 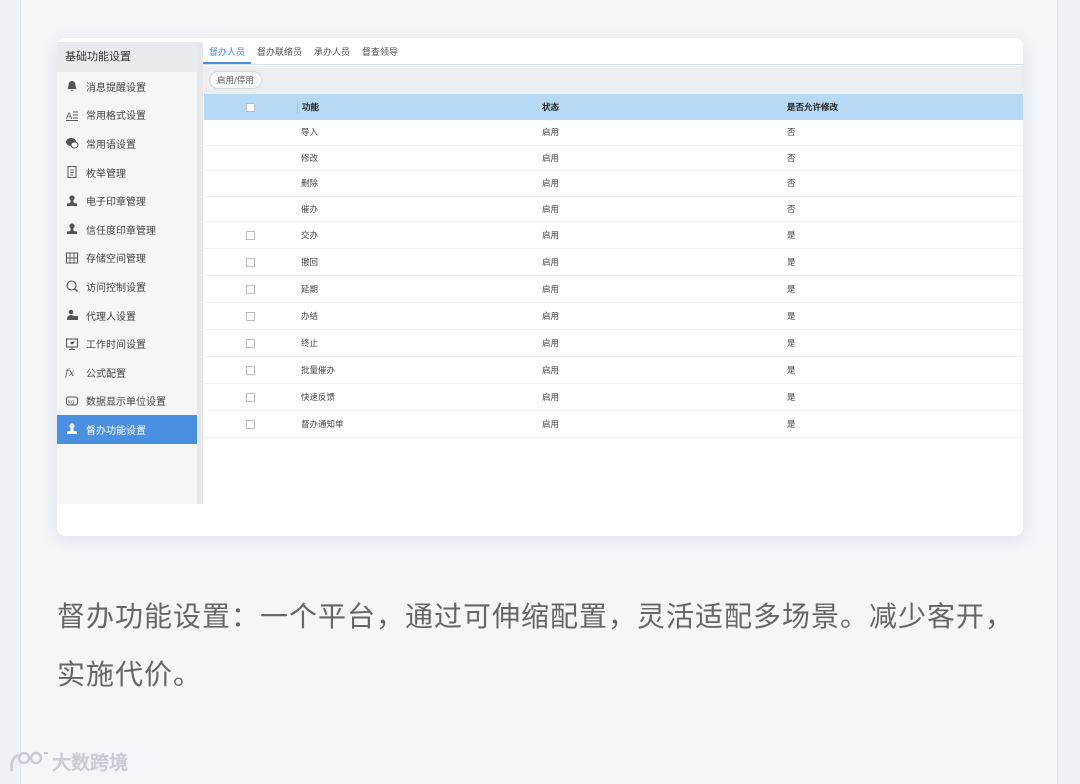 What do you see at coordinates (318, 371) in the screenshot?
I see `cell-function: 批量催办` at bounding box center [318, 371].